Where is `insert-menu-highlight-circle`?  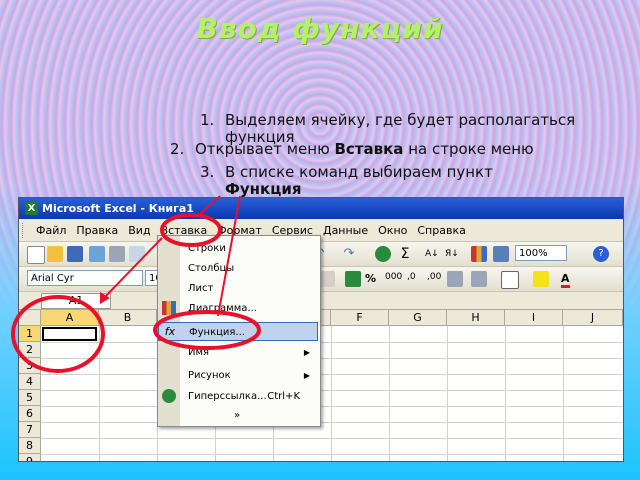 insert-menu-highlight-circle is located at coordinates (191, 230).